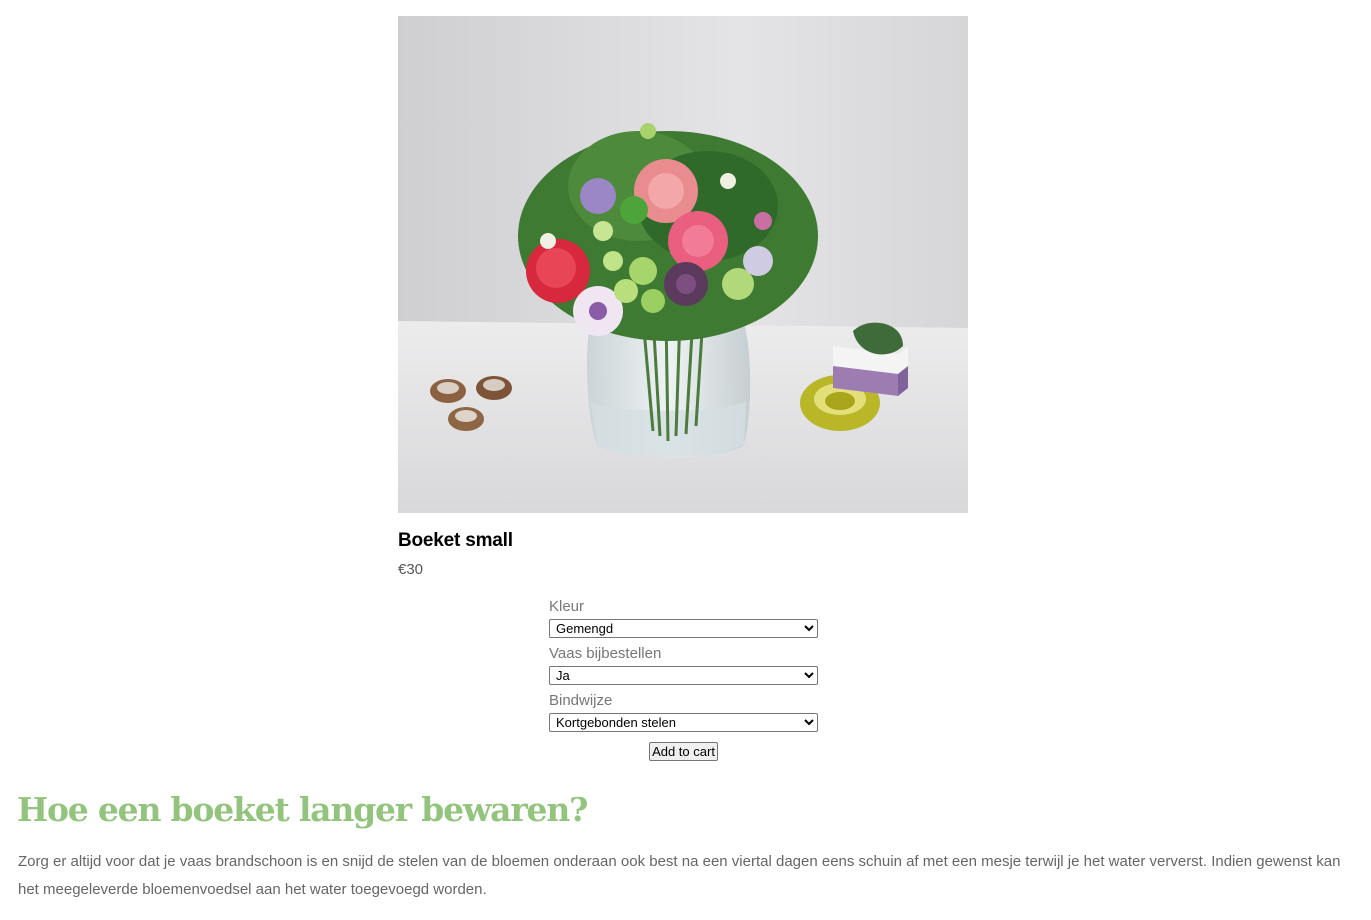 The image size is (1371, 920). I want to click on product-price: €30, so click(411, 569).